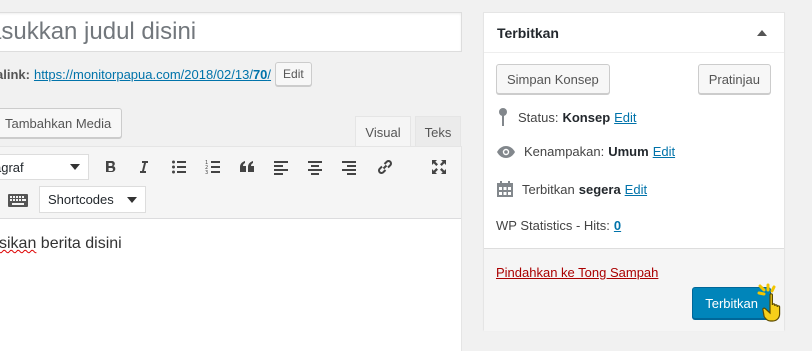  What do you see at coordinates (79, 243) in the screenshot?
I see `content-text: berita disini` at bounding box center [79, 243].